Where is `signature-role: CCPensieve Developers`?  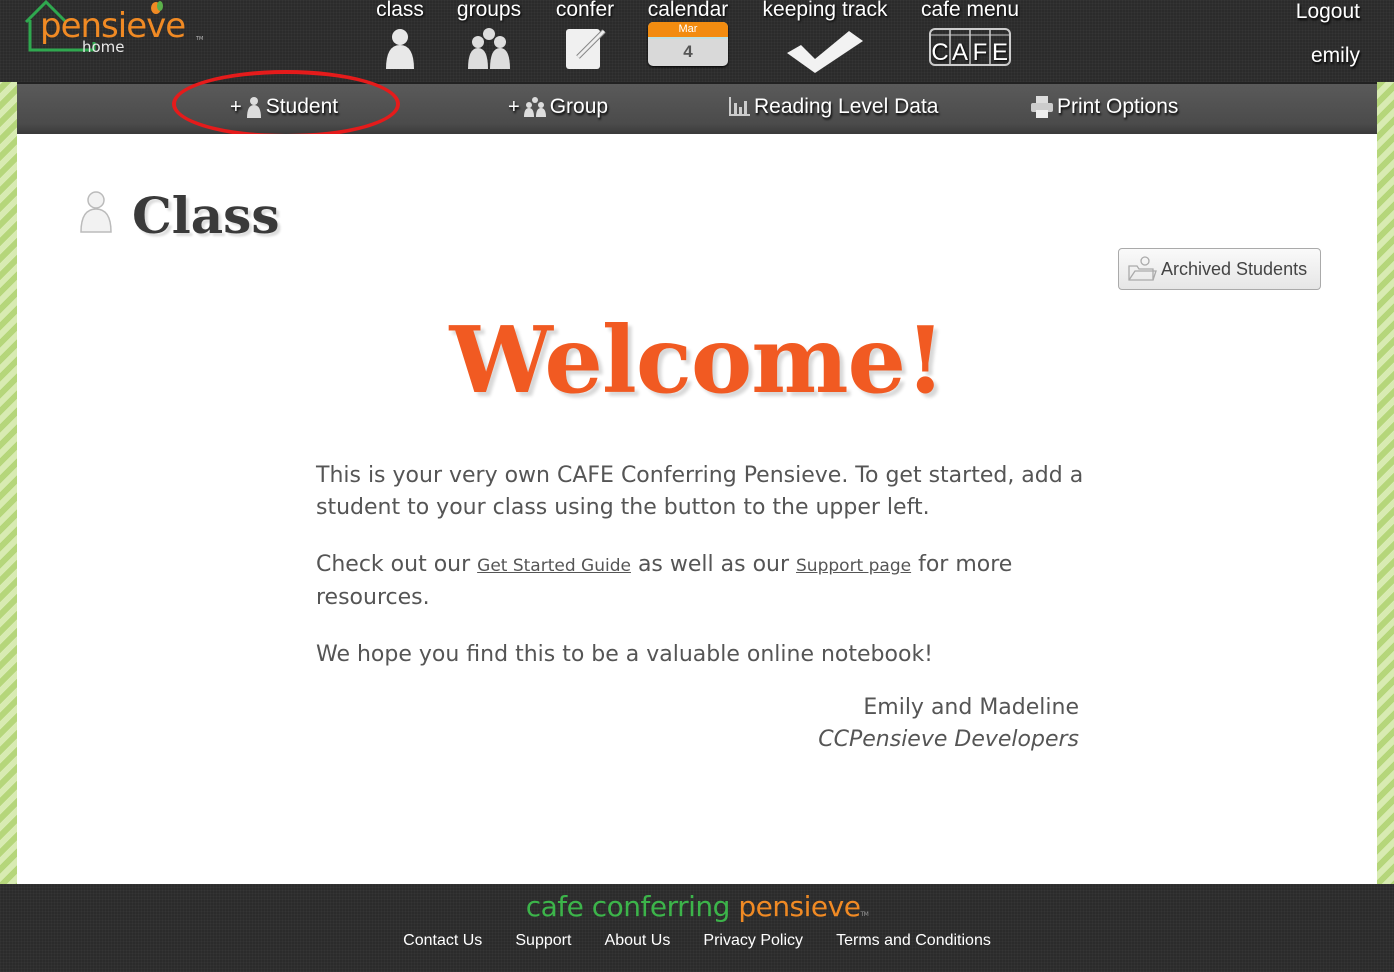
signature-role: CCPensieve Developers is located at coordinates (948, 739).